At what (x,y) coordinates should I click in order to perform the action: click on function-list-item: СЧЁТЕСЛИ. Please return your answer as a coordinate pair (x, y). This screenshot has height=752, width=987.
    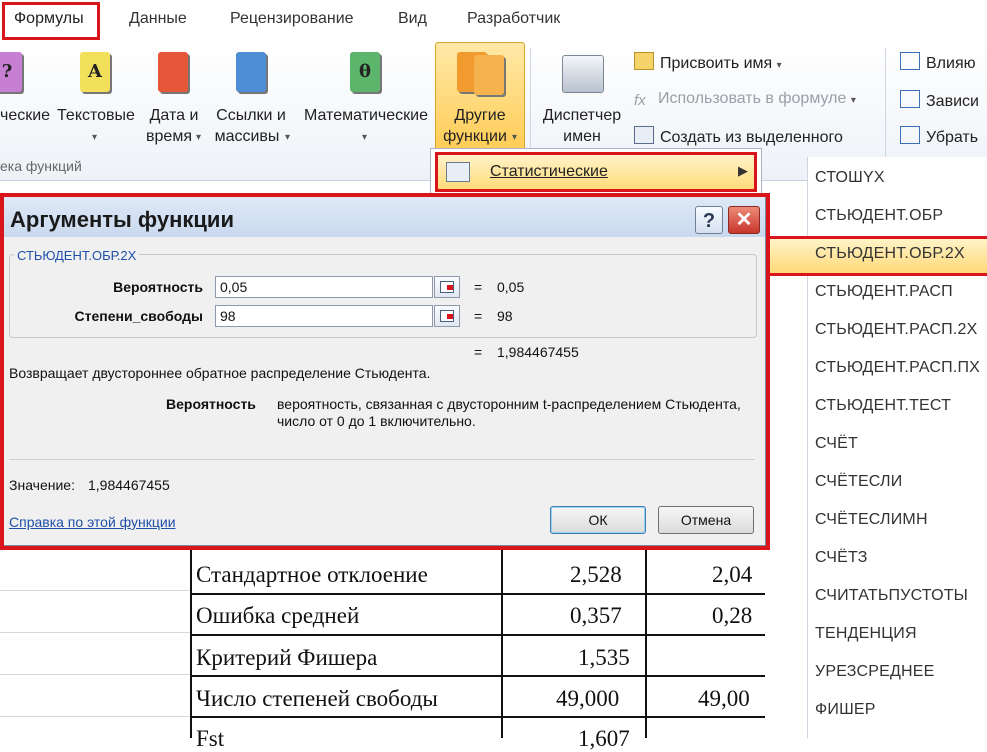
    Looking at the image, I should click on (858, 482).